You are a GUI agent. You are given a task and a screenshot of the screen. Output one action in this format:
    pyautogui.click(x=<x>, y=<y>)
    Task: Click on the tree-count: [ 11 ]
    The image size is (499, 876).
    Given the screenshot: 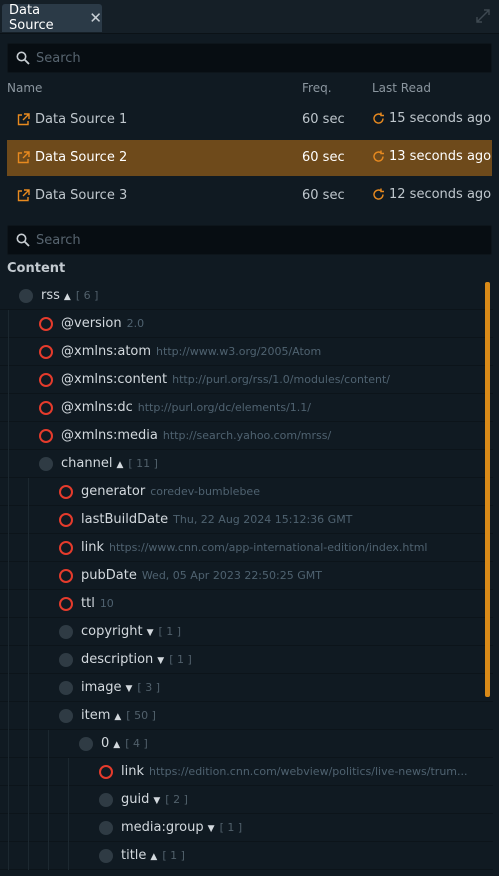 What is the action you would take?
    pyautogui.click(x=143, y=463)
    